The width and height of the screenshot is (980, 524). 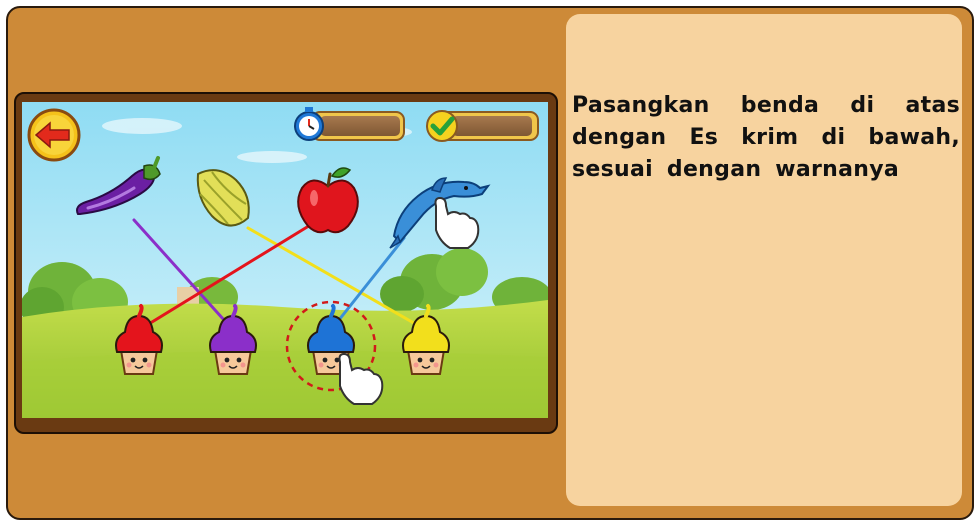 What do you see at coordinates (54, 135) in the screenshot?
I see `back-button` at bounding box center [54, 135].